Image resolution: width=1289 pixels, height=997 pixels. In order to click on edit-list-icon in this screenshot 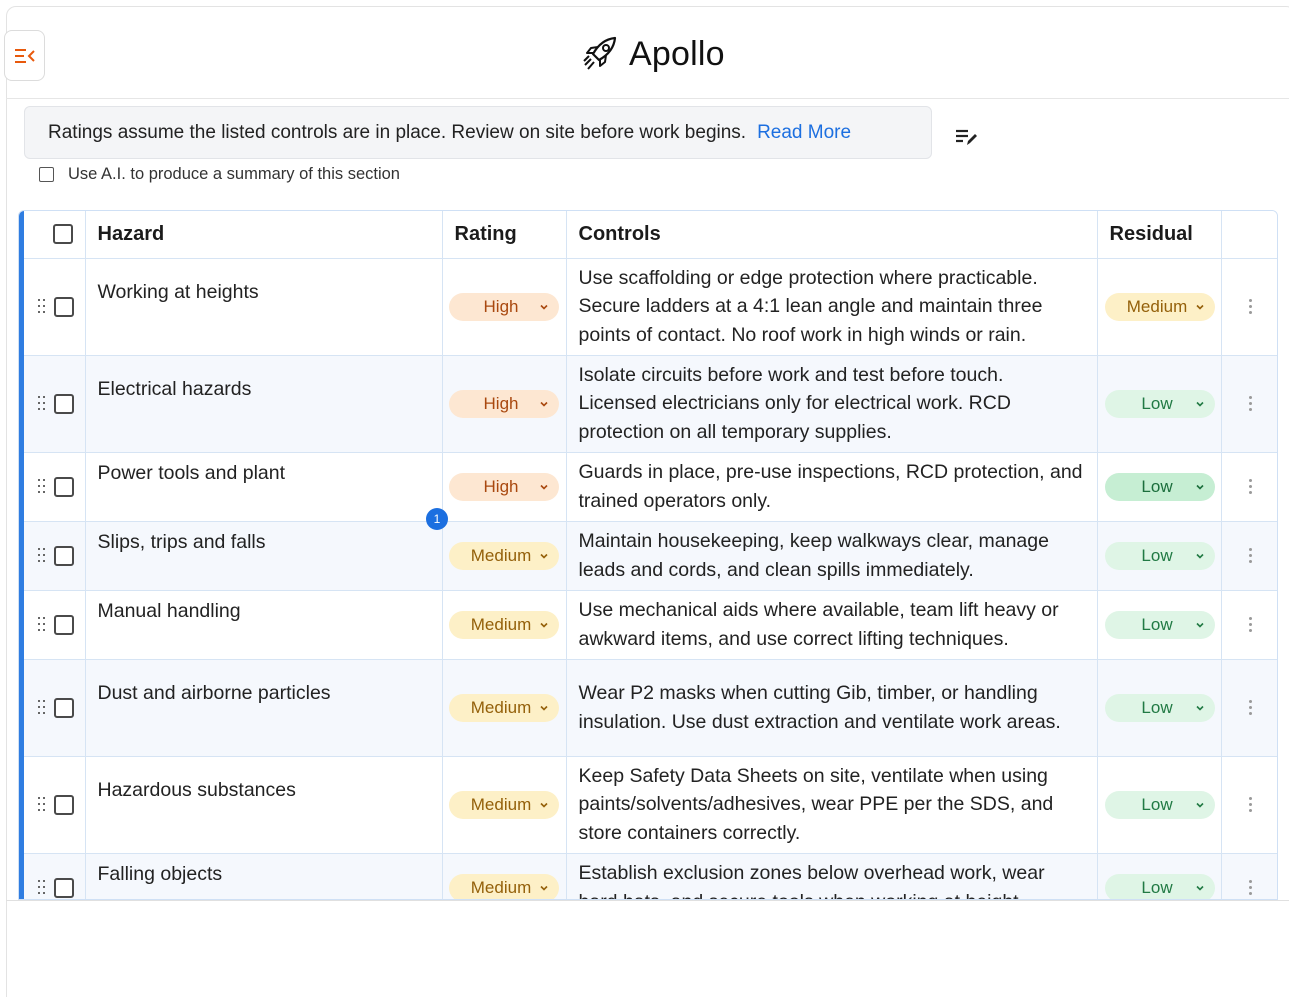, I will do `click(966, 137)`.